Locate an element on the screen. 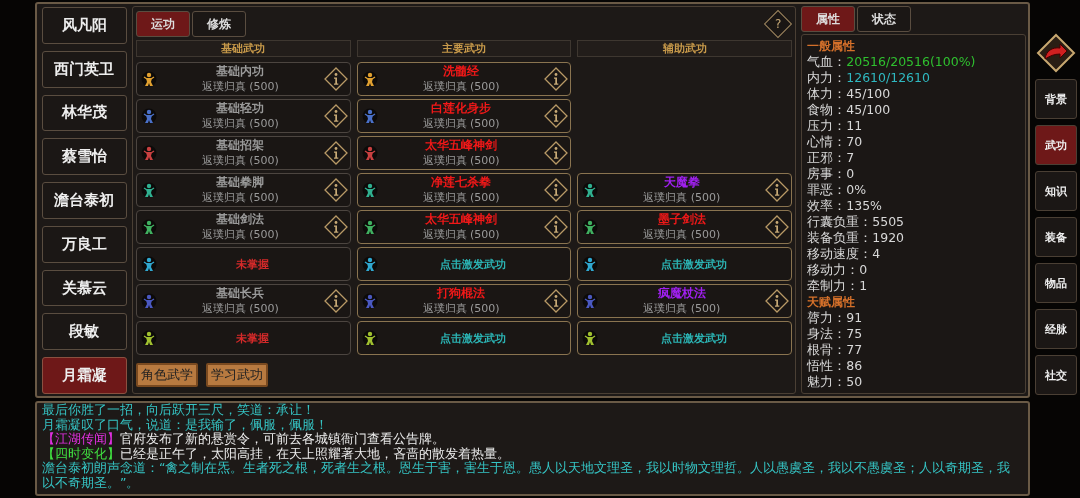  attribute-value: 45/100 is located at coordinates (868, 109).